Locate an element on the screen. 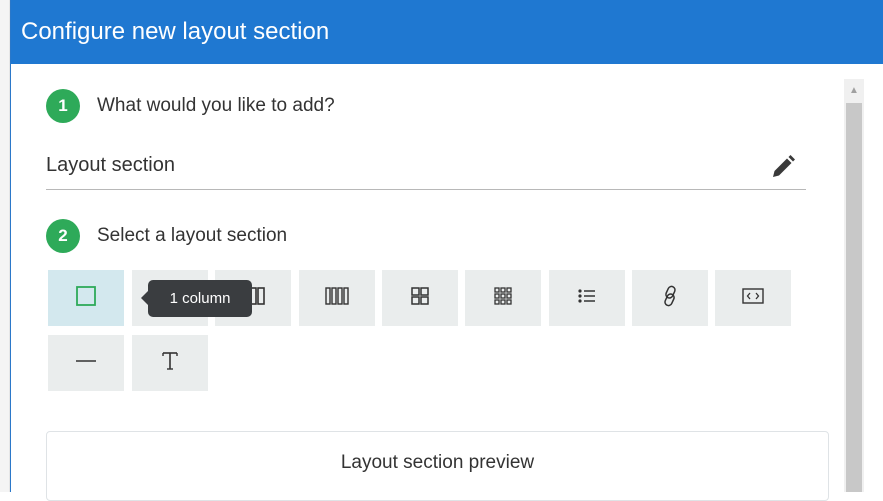 Image resolution: width=883 pixels, height=501 pixels. text-icon is located at coordinates (170, 363).